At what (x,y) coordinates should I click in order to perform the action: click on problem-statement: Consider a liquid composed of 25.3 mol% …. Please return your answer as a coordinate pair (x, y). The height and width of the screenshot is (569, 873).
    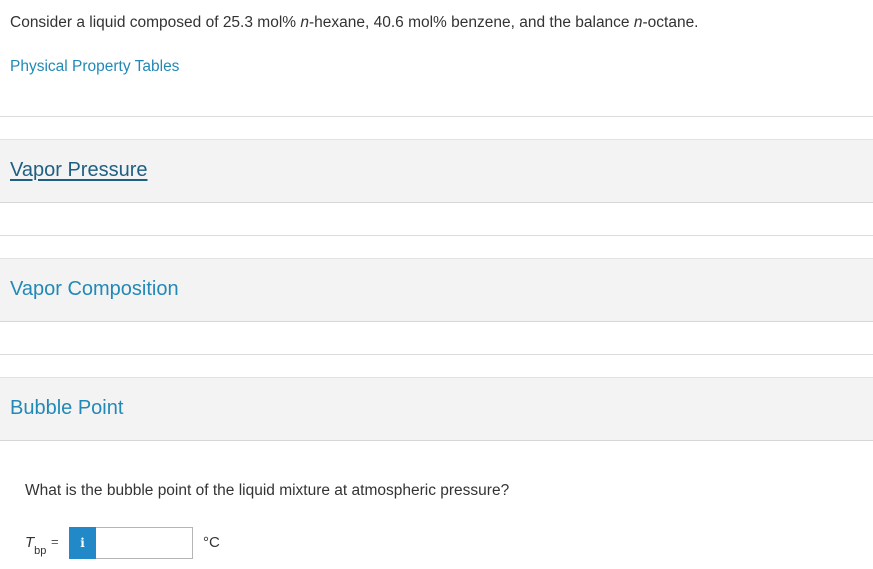
    Looking at the image, I should click on (354, 23).